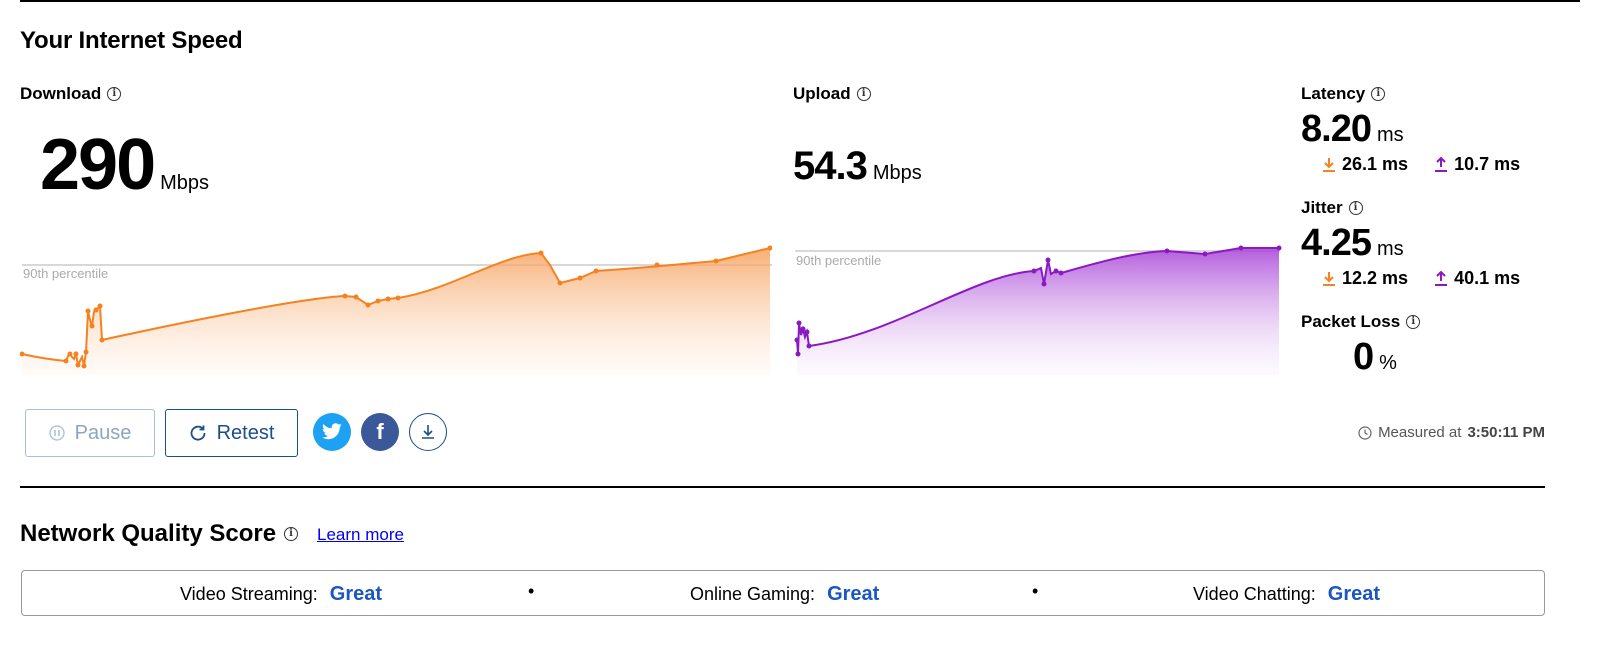 This screenshot has width=1600, height=657. What do you see at coordinates (822, 93) in the screenshot?
I see `upload-label: Upload` at bounding box center [822, 93].